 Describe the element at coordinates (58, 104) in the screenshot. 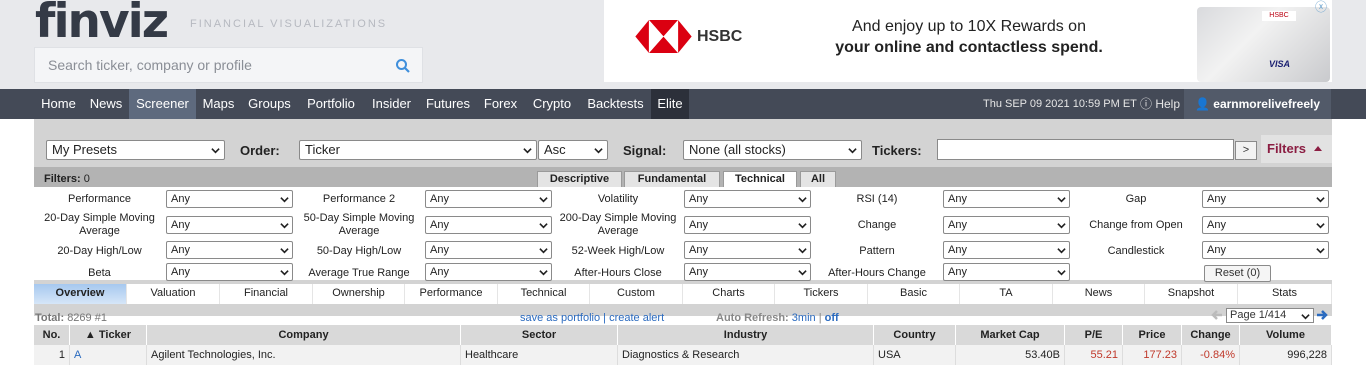

I see `nav-home: Home` at that location.